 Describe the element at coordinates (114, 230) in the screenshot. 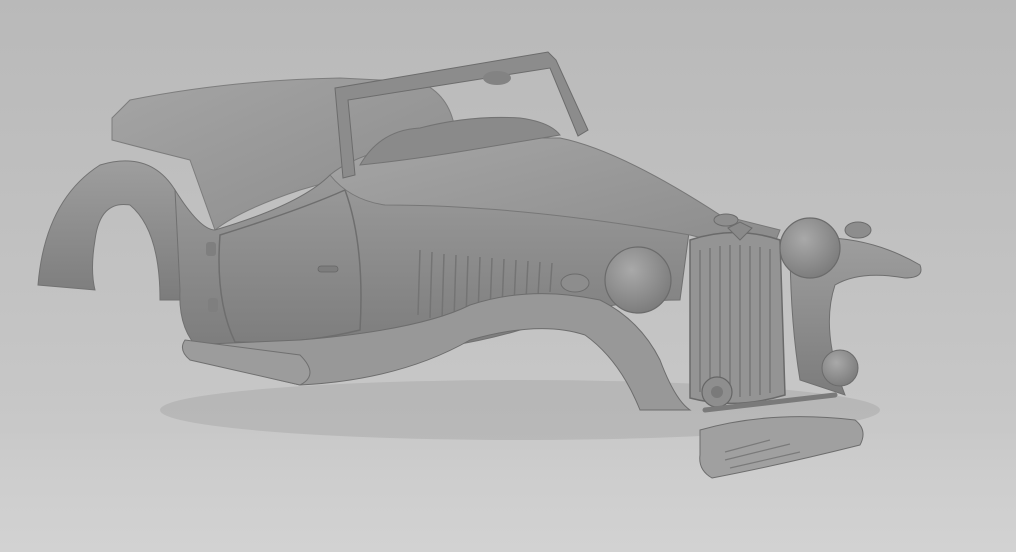

I see `rear-fender` at that location.